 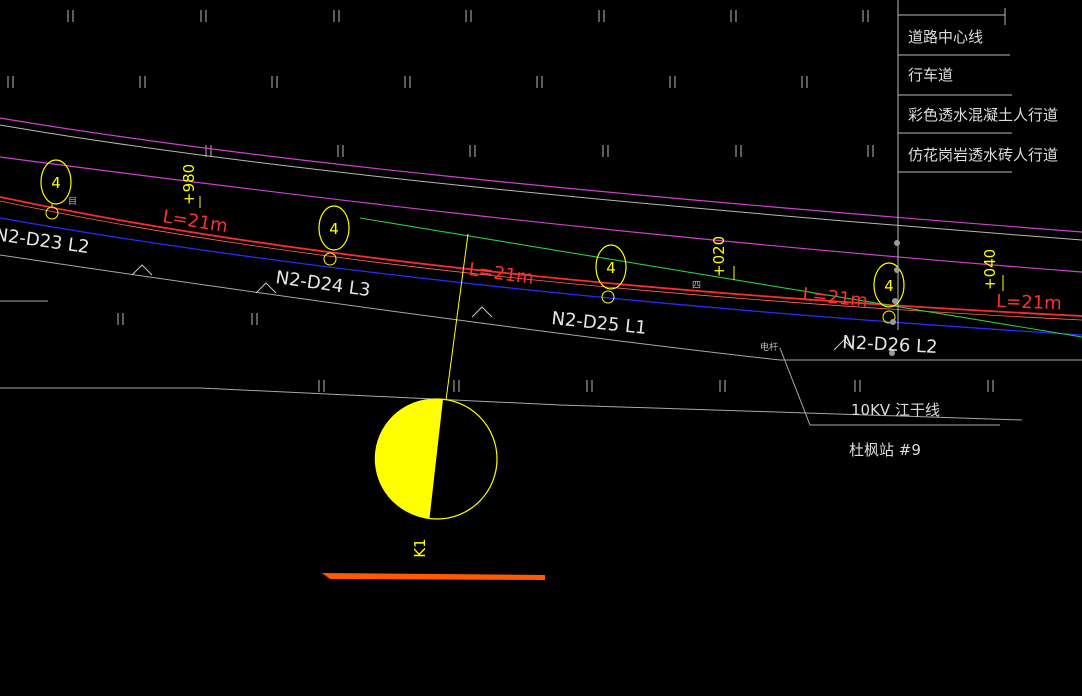 What do you see at coordinates (719, 256) in the screenshot?
I see `chainage-label-020: +020` at bounding box center [719, 256].